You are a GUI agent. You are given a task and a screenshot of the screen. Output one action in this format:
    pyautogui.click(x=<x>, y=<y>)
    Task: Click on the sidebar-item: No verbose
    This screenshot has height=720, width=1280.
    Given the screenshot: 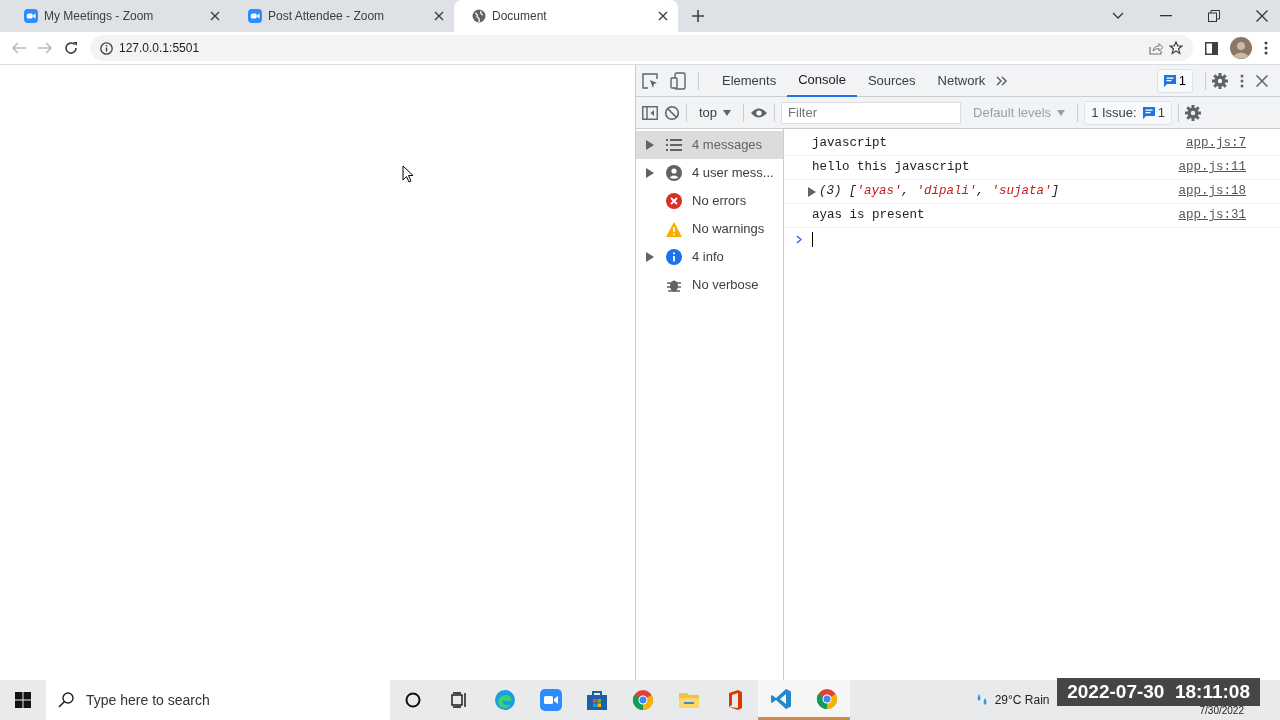 What is the action you would take?
    pyautogui.click(x=709, y=285)
    